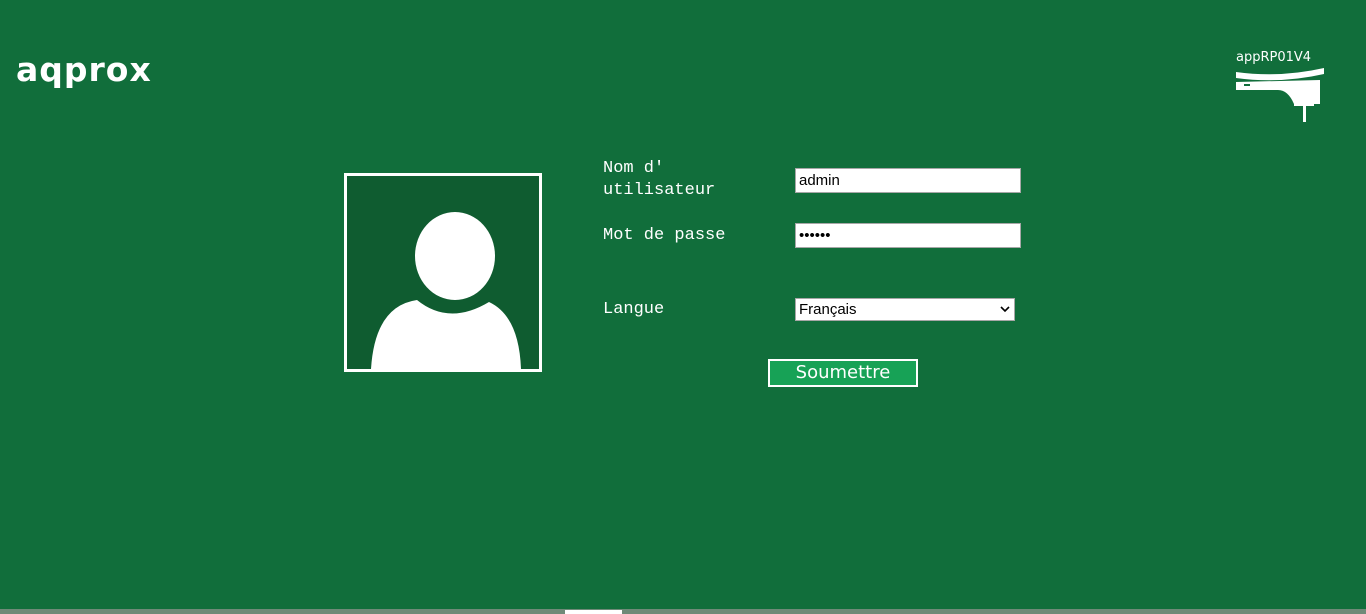 The height and width of the screenshot is (614, 1366). I want to click on language-select: Français, so click(905, 309).